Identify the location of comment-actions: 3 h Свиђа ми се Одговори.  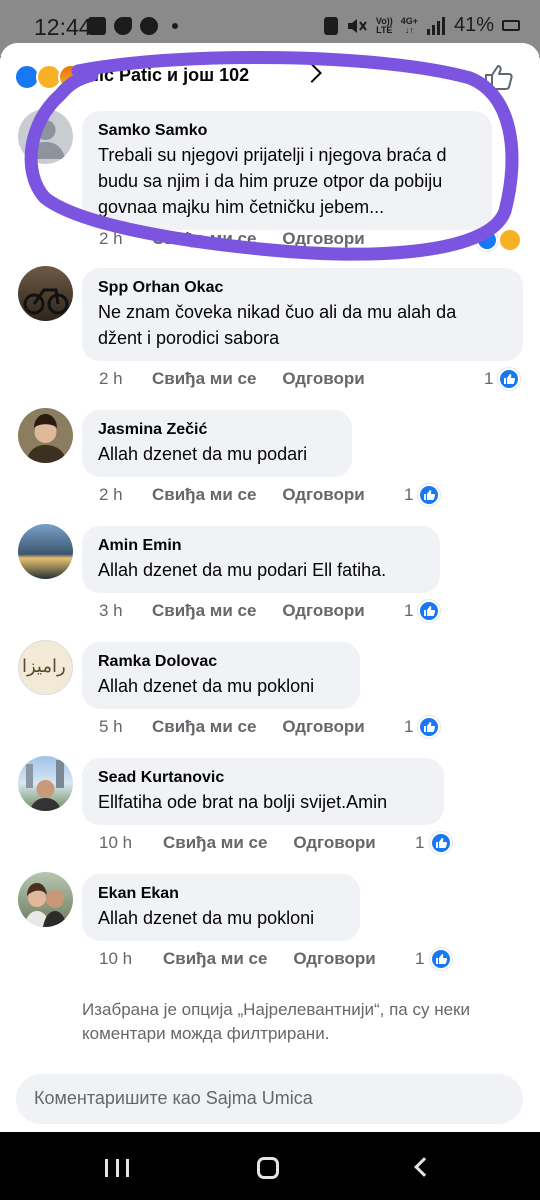
(232, 611).